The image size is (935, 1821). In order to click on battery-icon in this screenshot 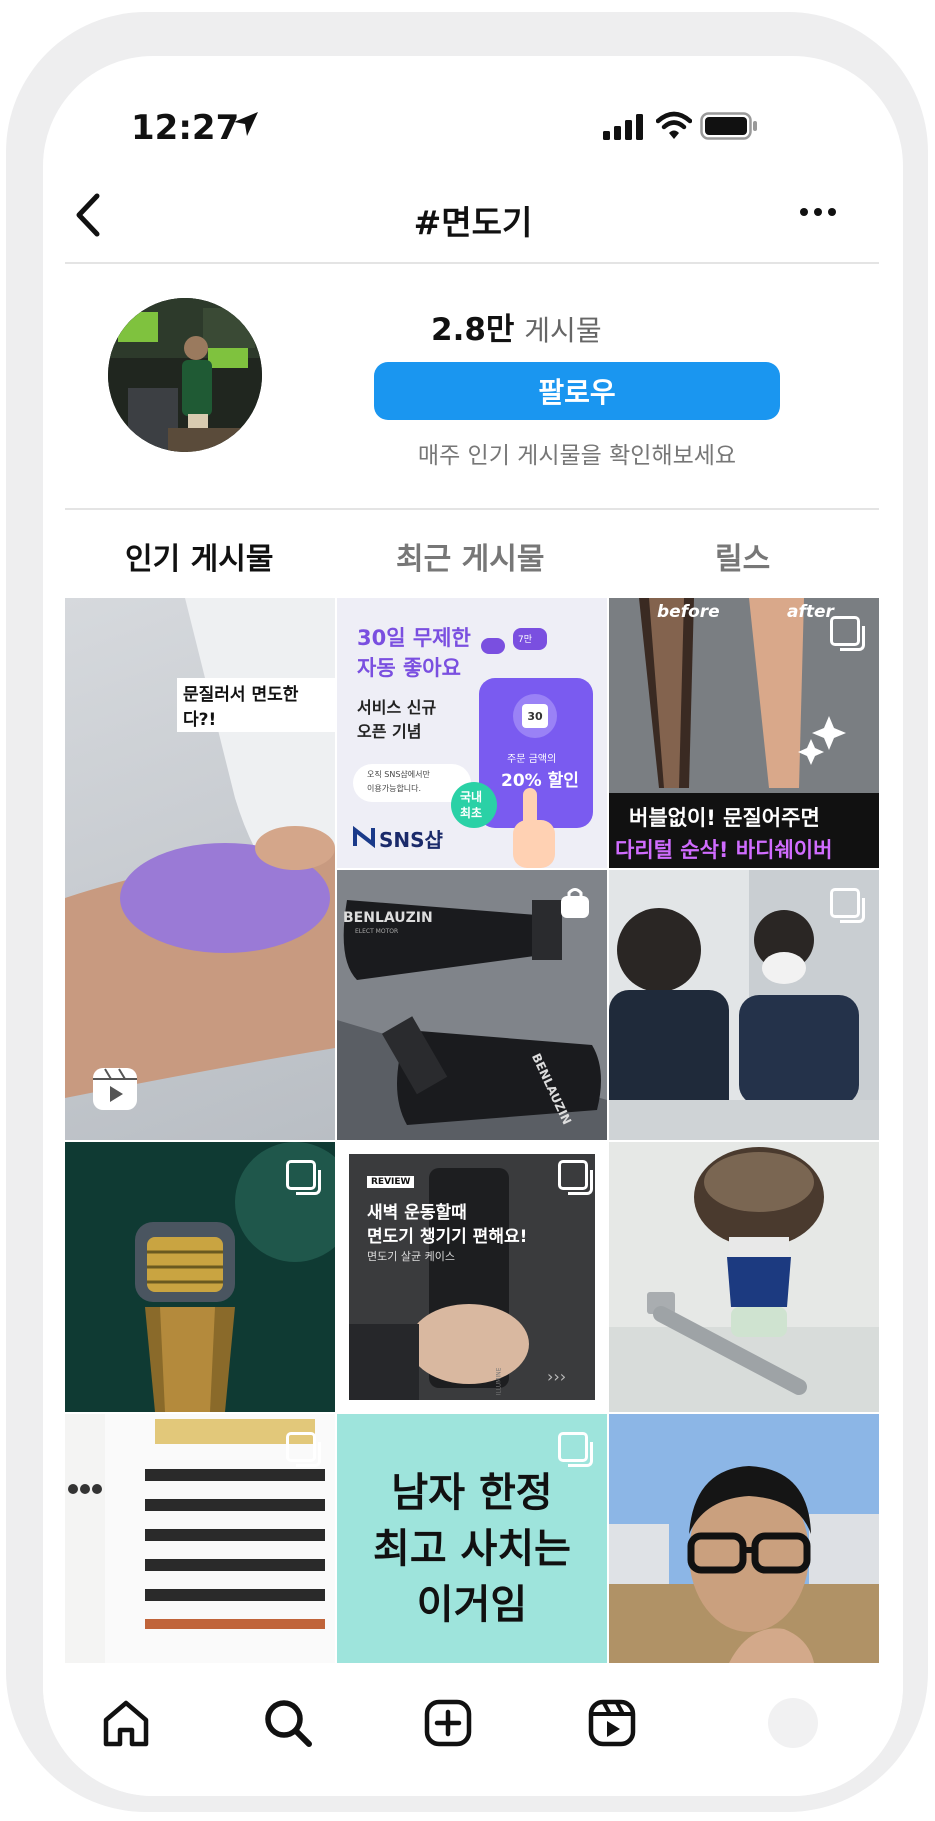, I will do `click(728, 126)`.